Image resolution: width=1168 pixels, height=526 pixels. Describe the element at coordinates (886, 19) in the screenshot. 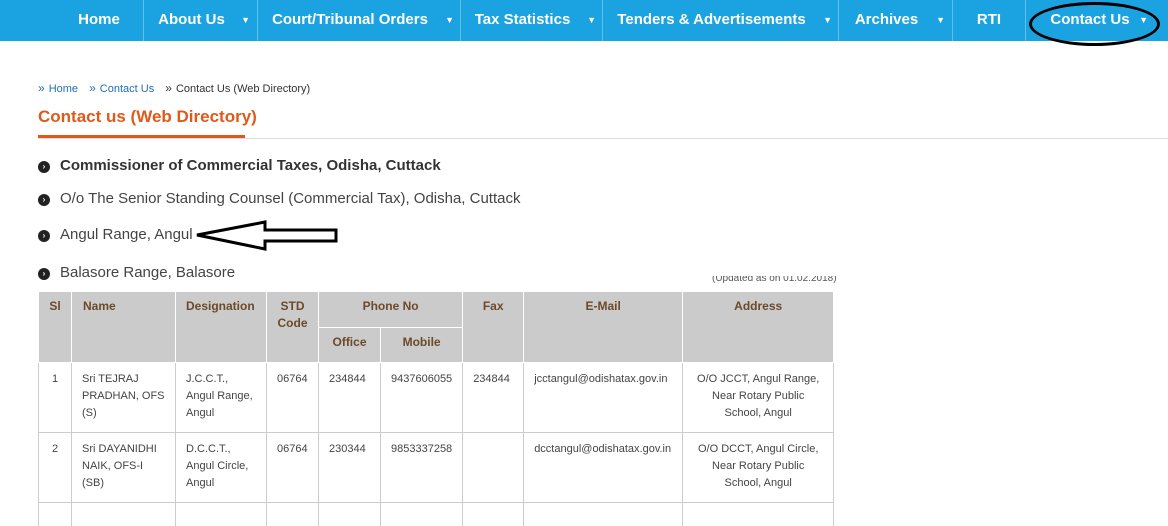

I see `nav-archives-label: Archives` at that location.